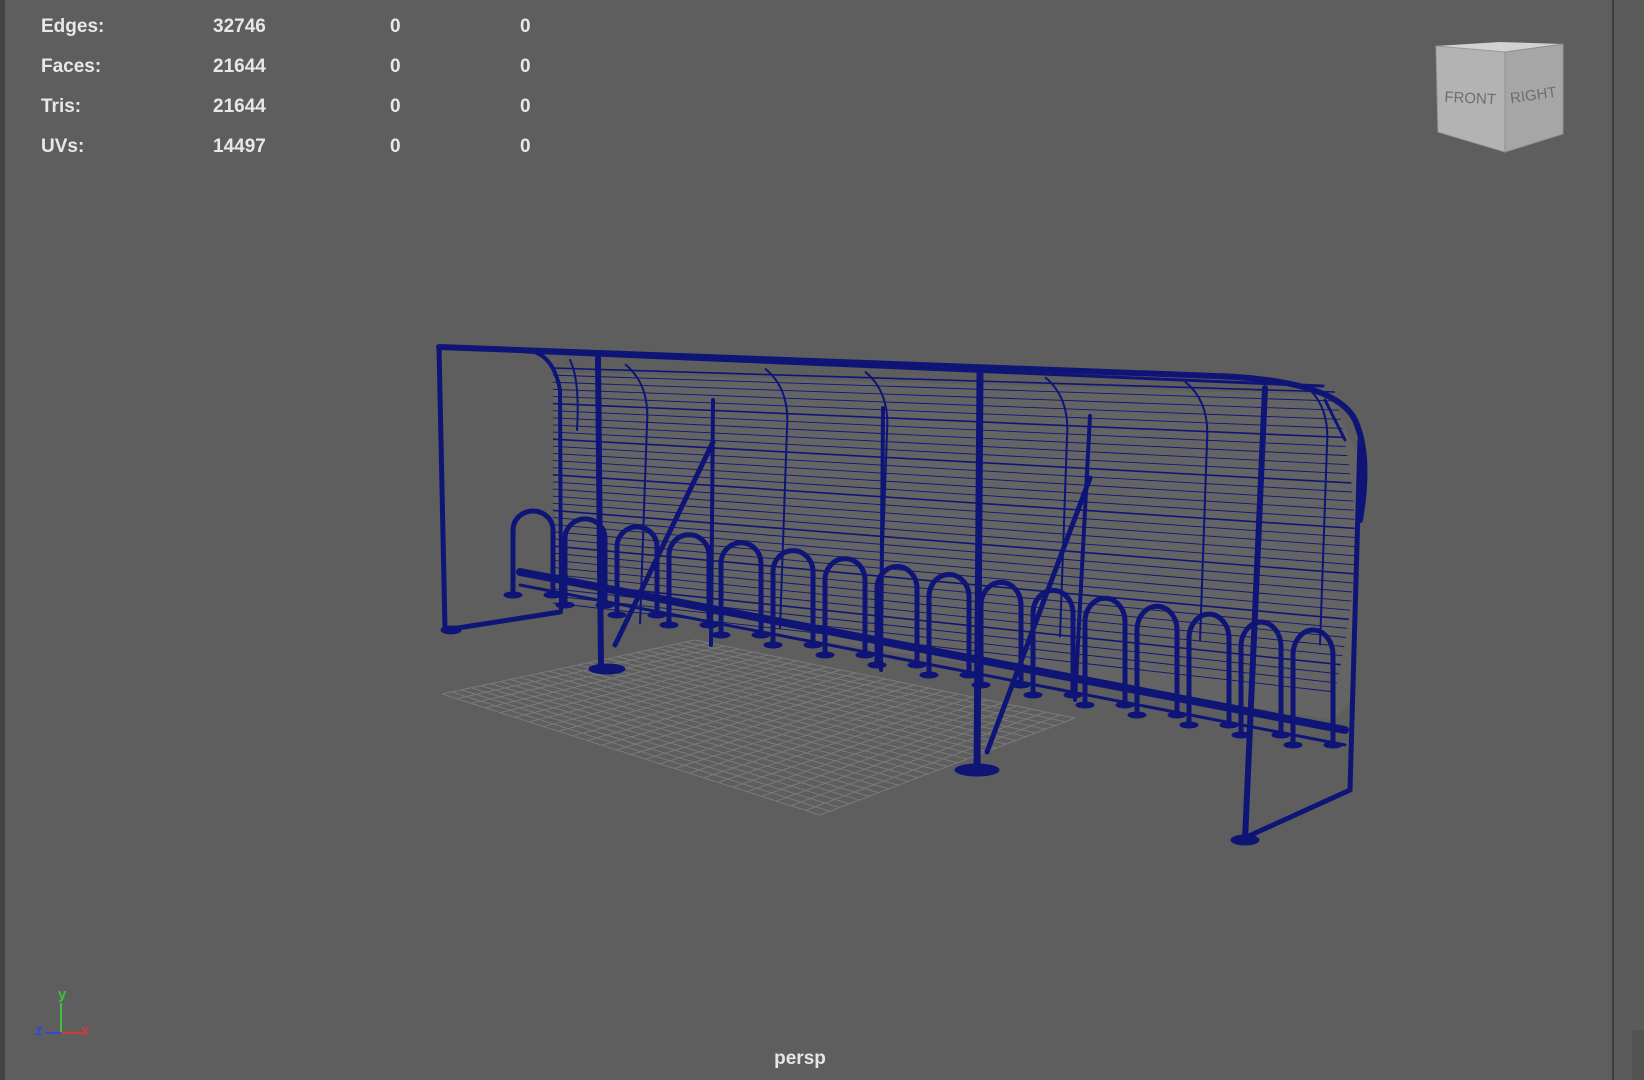 The image size is (1644, 1080). I want to click on axis-gizmo: y z x, so click(62, 1012).